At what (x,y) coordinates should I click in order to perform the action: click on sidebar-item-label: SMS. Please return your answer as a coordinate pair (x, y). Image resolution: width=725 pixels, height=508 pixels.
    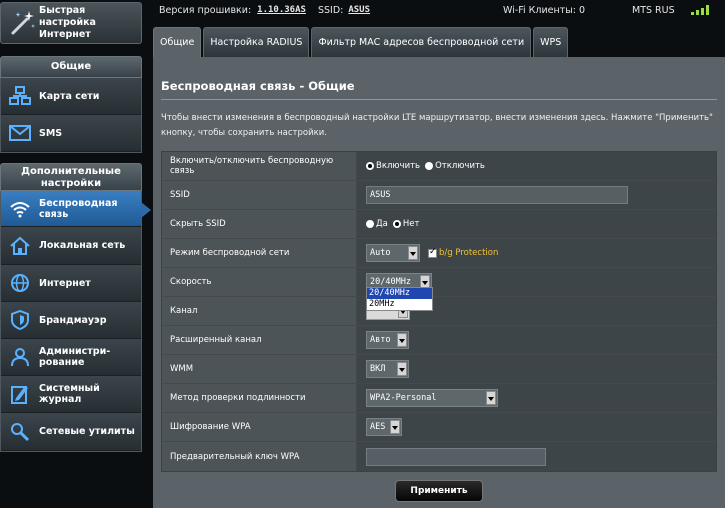
    Looking at the image, I should click on (51, 133).